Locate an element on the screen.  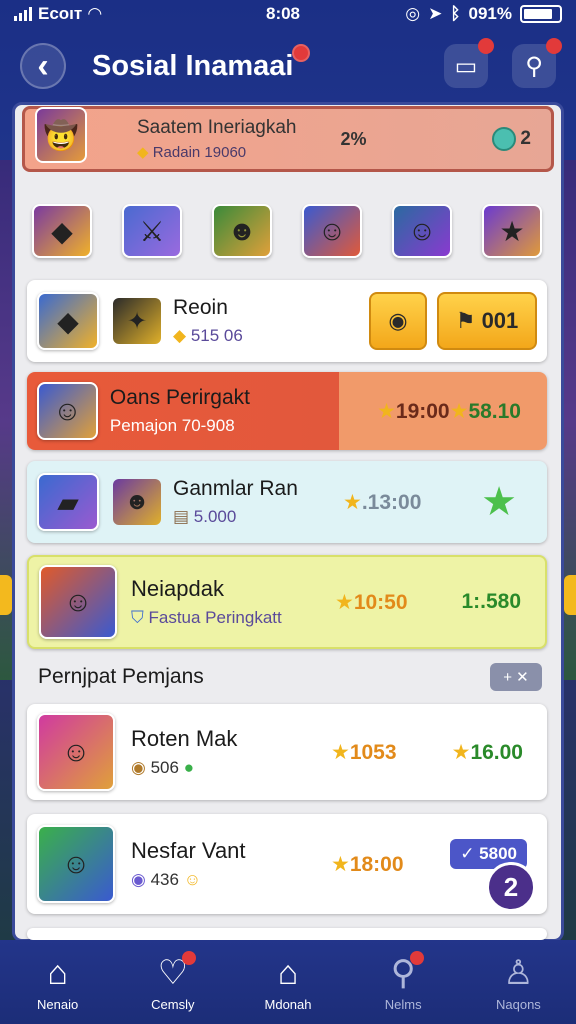
player-value-1: ★18:00 is located at coordinates (367, 864).